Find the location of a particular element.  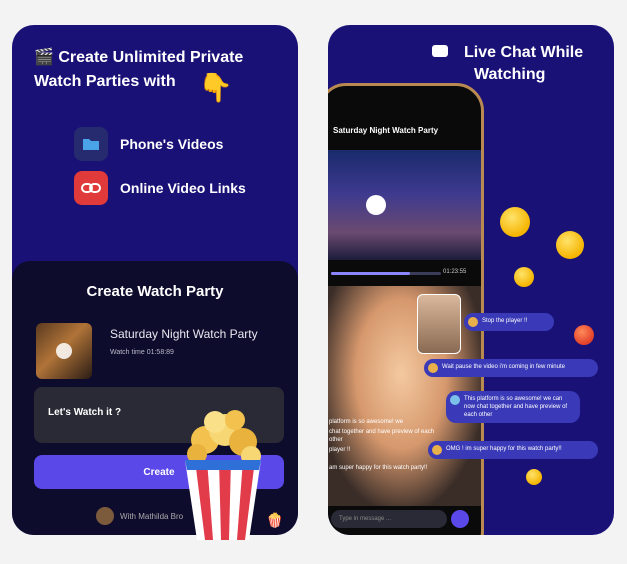

surprised-emoji-icon is located at coordinates (515, 222).